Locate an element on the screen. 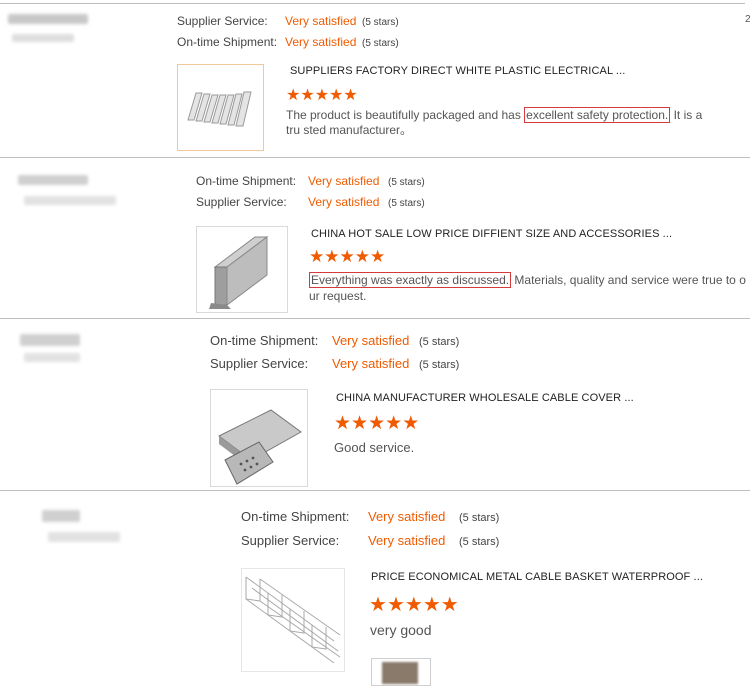 Image resolution: width=750 pixels, height=686 pixels. review-photo-thumbnail is located at coordinates (401, 672).